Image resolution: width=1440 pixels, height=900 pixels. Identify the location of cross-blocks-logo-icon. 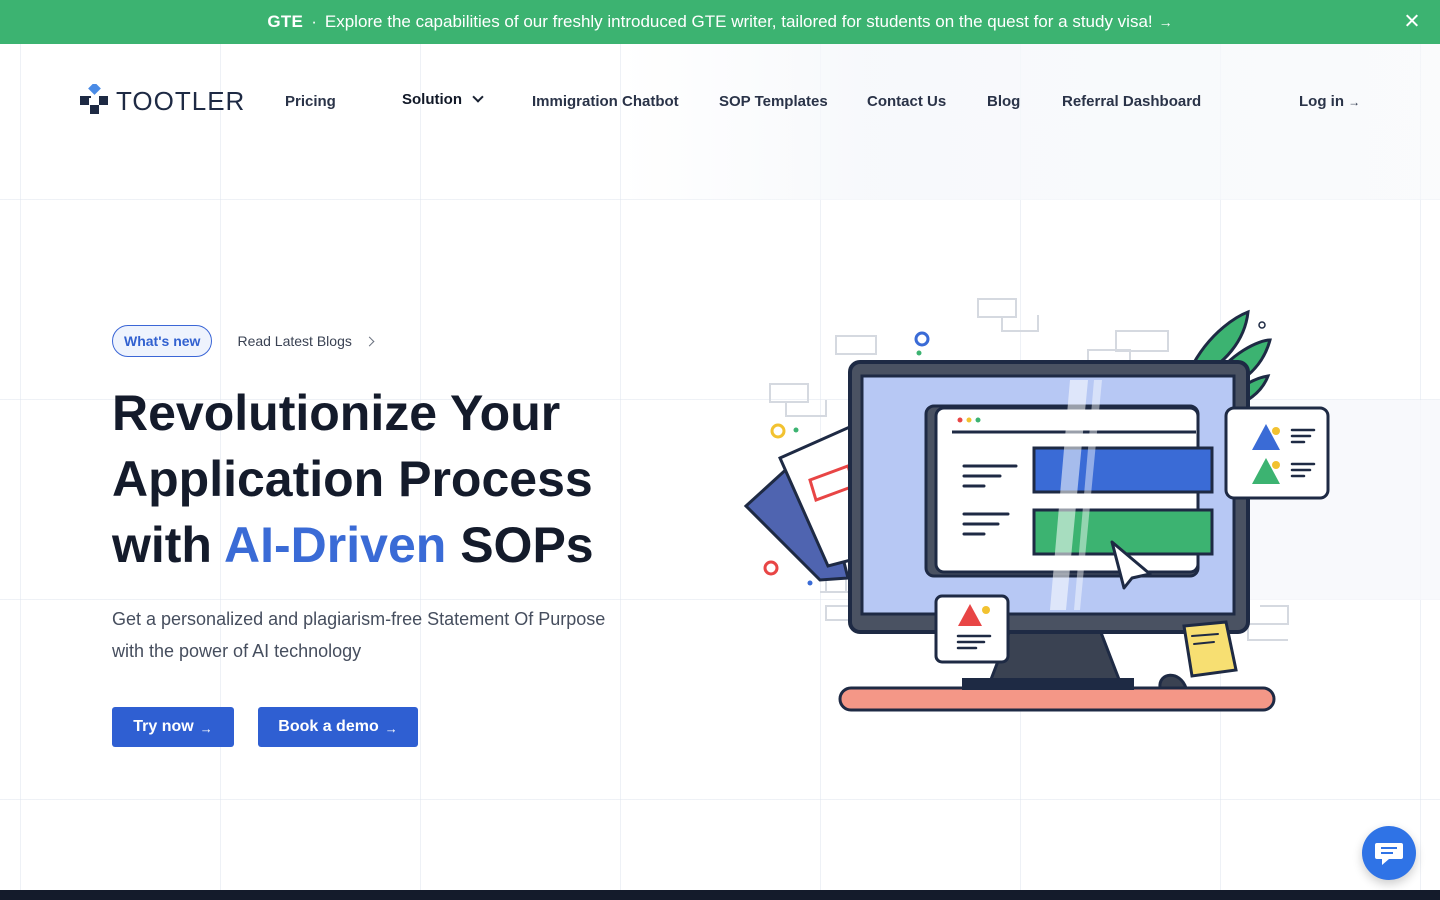
(94, 99).